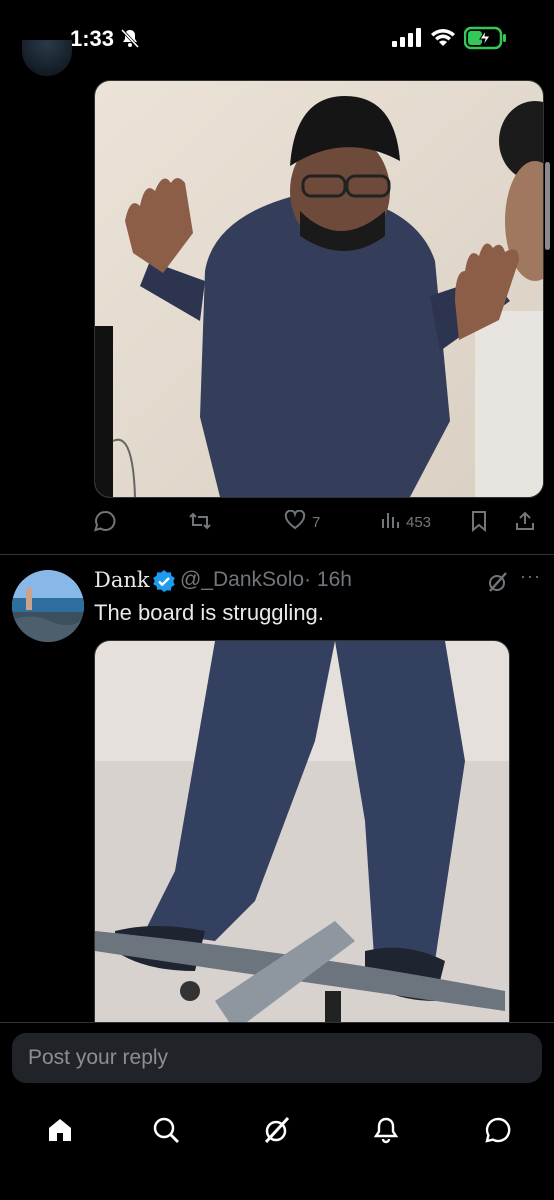 This screenshot has height=1200, width=554. Describe the element at coordinates (485, 40) in the screenshot. I see `battery-charging-icon` at that location.